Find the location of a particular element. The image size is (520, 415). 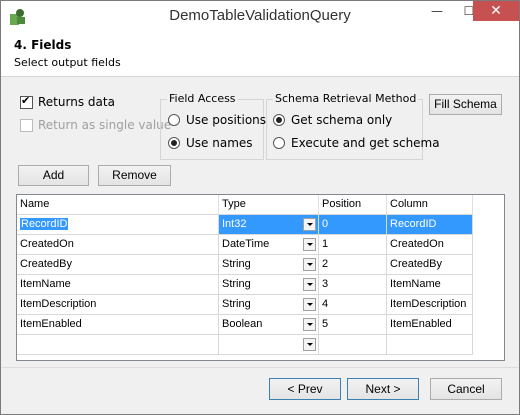

minimize-button: — is located at coordinates (437, 11).